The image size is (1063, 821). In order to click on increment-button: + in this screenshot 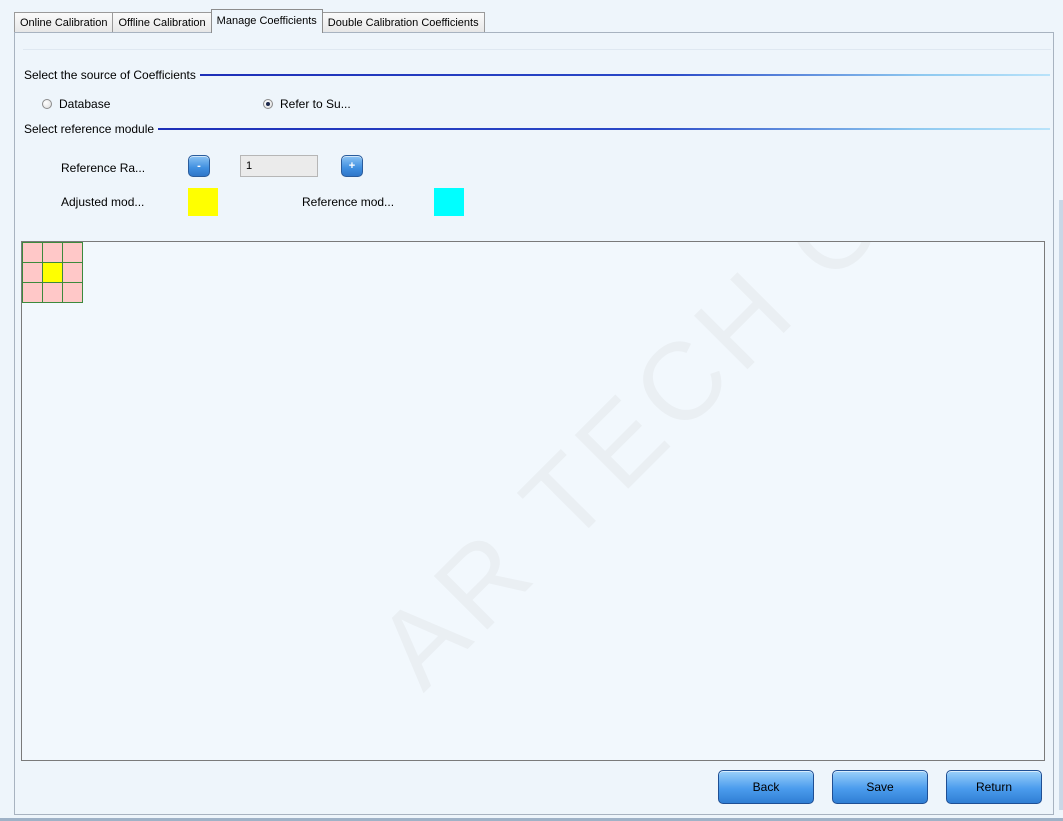, I will do `click(352, 166)`.